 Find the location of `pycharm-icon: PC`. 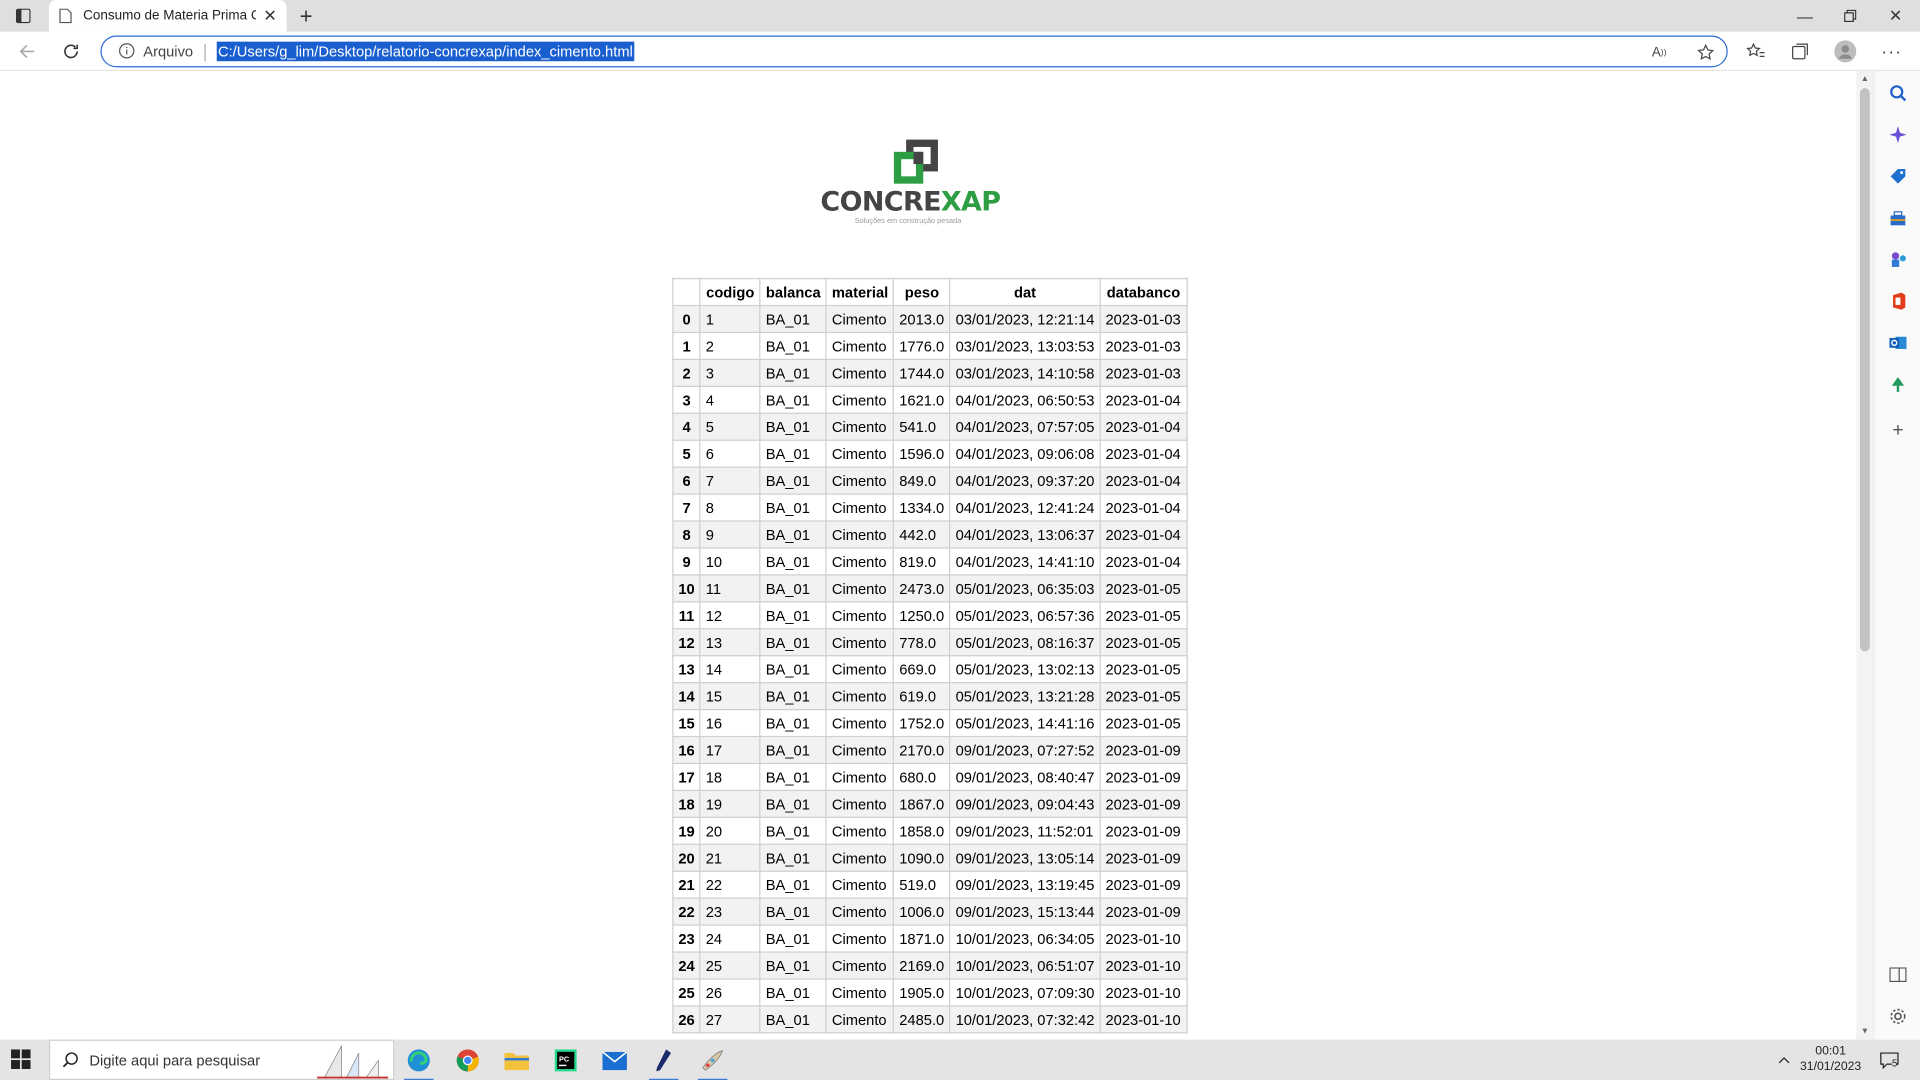

pycharm-icon: PC is located at coordinates (565, 1060).